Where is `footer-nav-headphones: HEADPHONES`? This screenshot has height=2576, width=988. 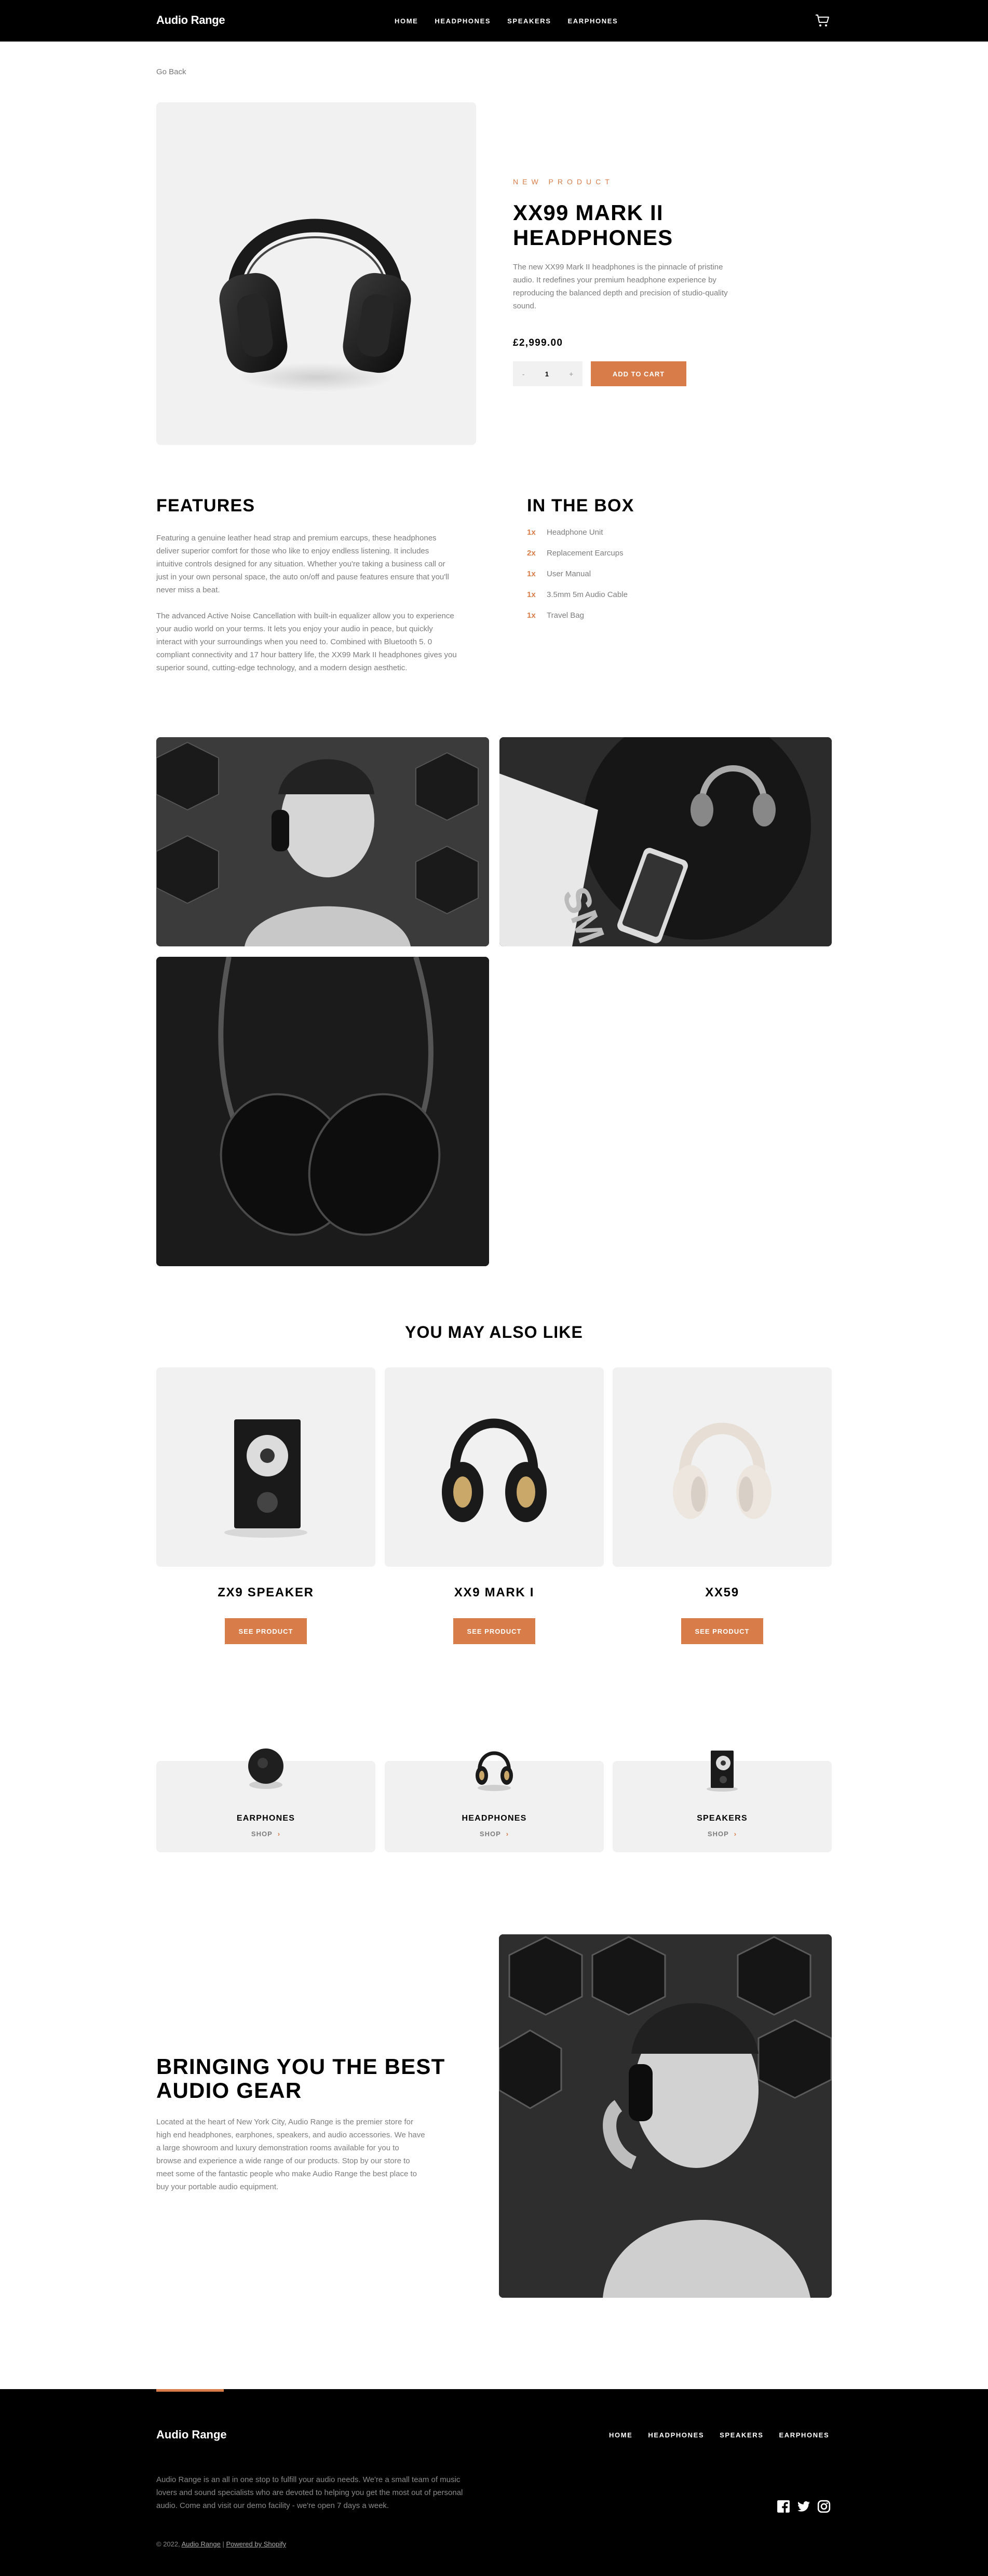 footer-nav-headphones: HEADPHONES is located at coordinates (676, 2435).